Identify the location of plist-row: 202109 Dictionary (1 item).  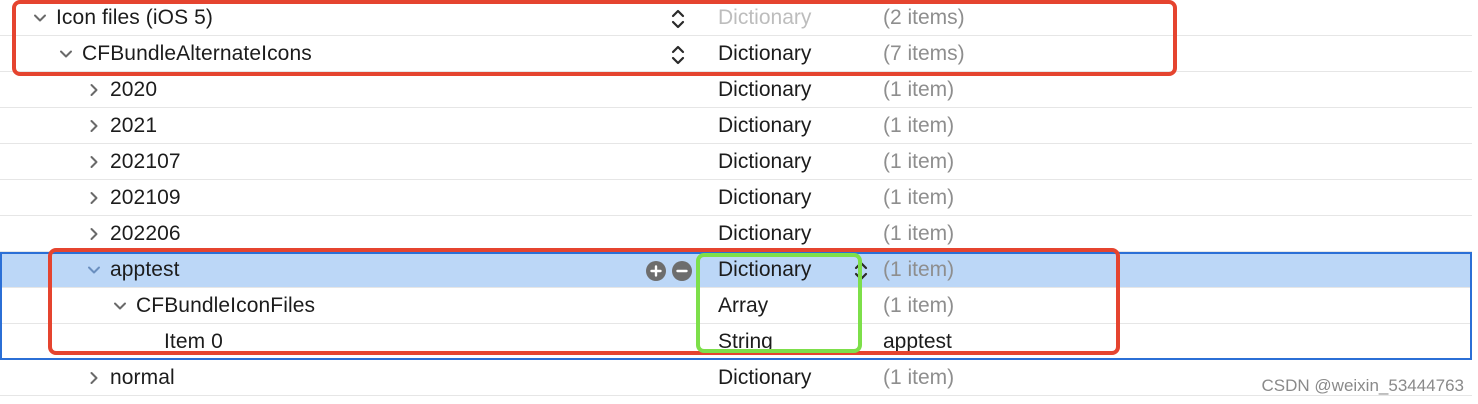
(736, 198).